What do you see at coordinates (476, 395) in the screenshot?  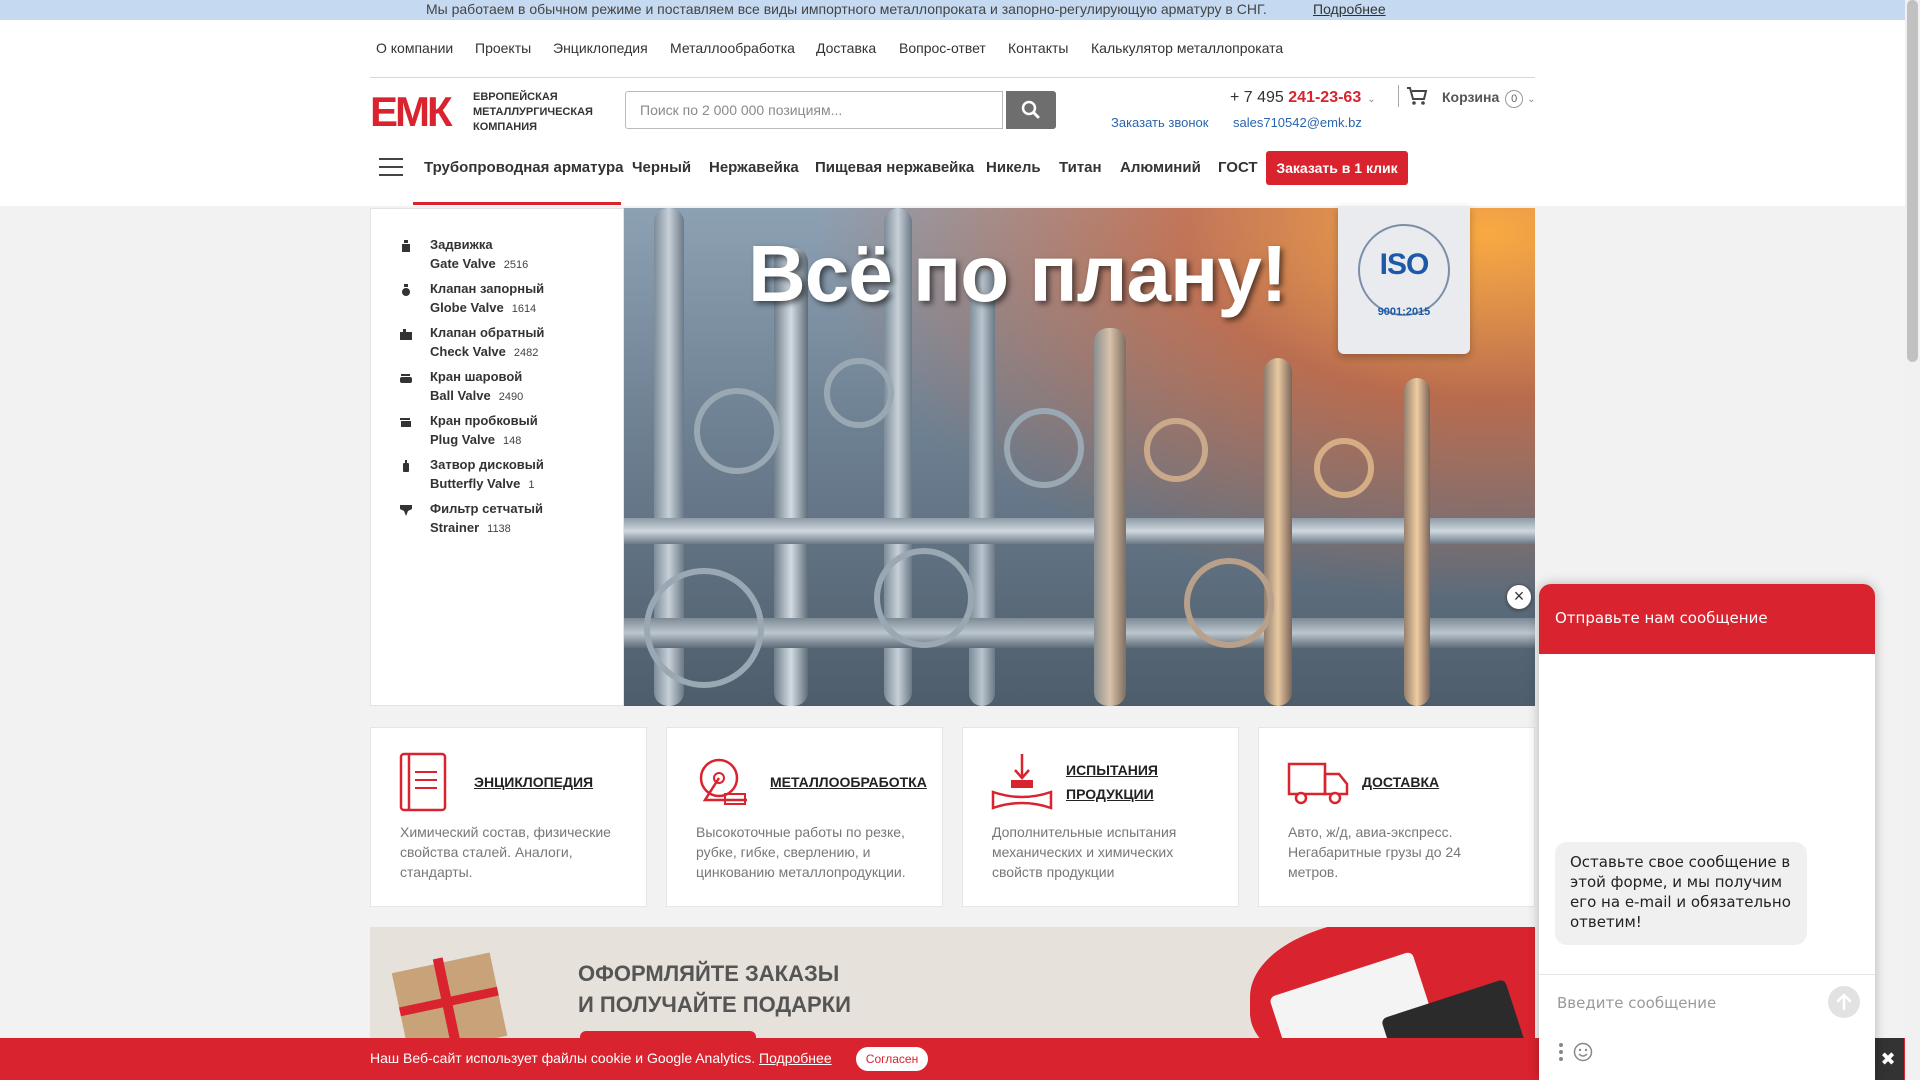 I see `menu-item-ball-valve-en: Ball Valve 2490` at bounding box center [476, 395].